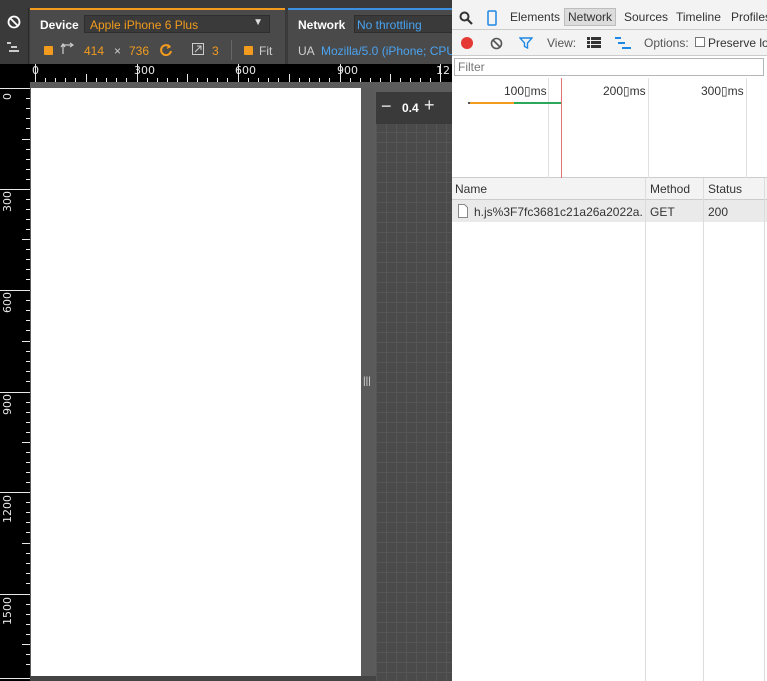 Image resolution: width=767 pixels, height=681 pixels. What do you see at coordinates (266, 51) in the screenshot?
I see `fit-label: Fit` at bounding box center [266, 51].